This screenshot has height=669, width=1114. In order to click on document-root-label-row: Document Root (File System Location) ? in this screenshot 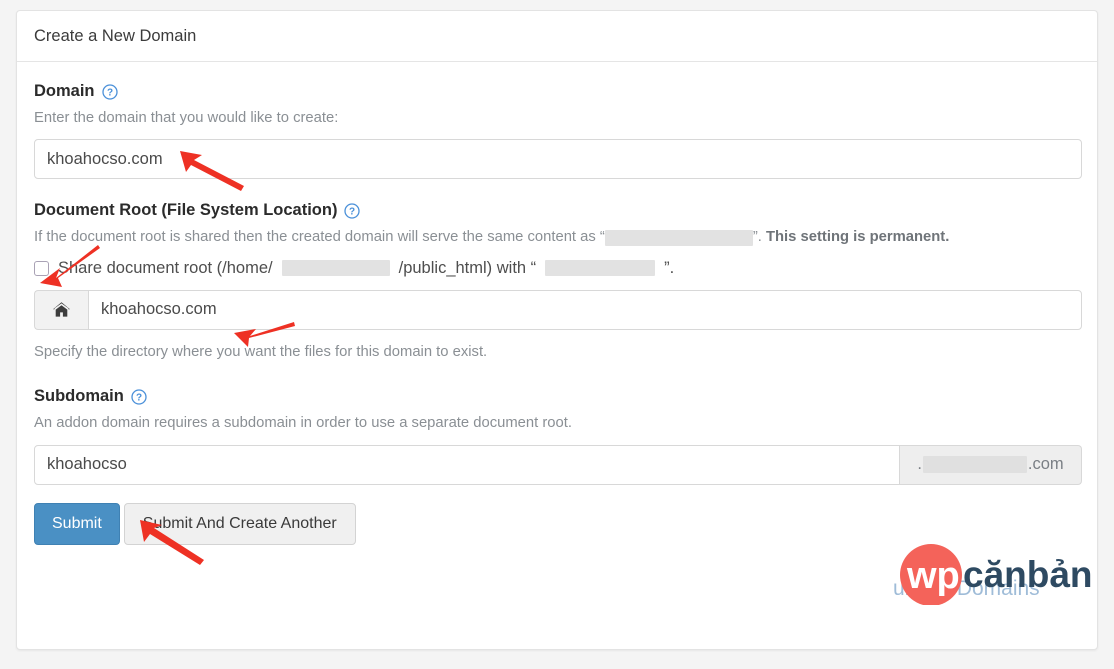, I will do `click(557, 210)`.